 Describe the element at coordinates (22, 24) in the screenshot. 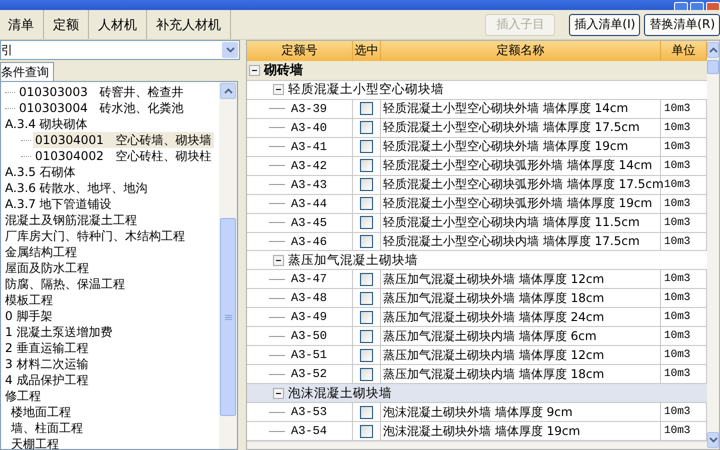

I see `tab: 清单` at that location.